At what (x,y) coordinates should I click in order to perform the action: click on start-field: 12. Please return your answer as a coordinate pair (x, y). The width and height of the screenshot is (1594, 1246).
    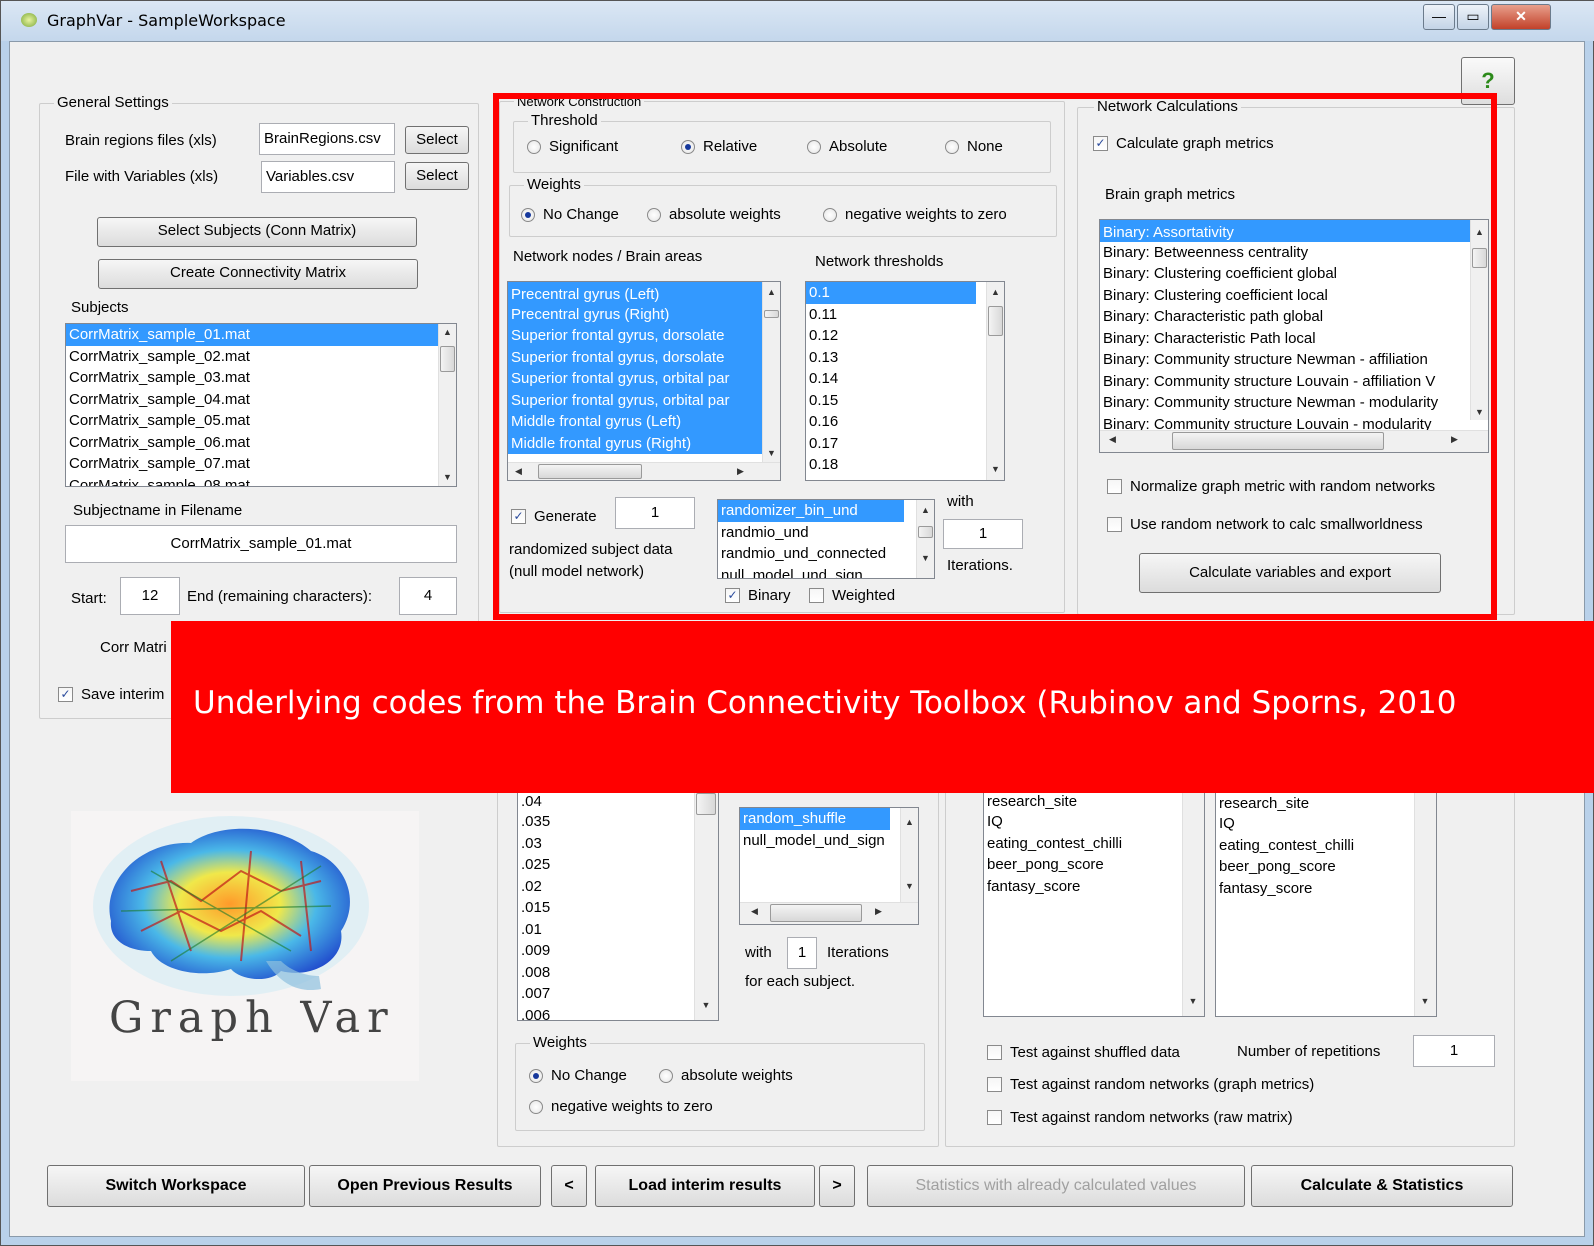
    Looking at the image, I should click on (150, 596).